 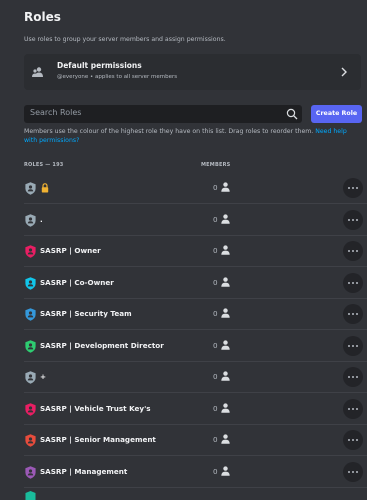 What do you see at coordinates (195, 220) in the screenshot?
I see `role-row: .0` at bounding box center [195, 220].